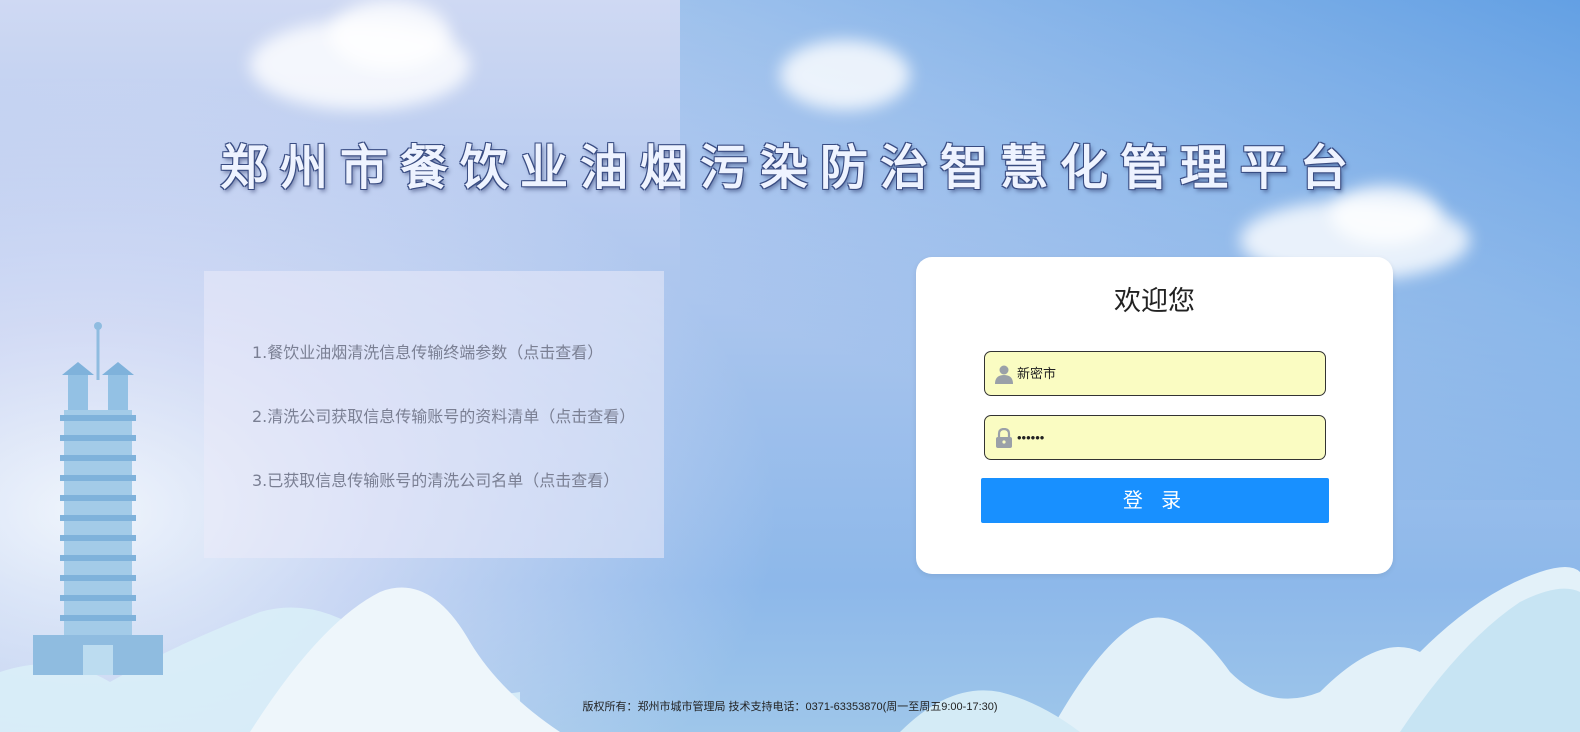 Image resolution: width=1580 pixels, height=732 pixels. I want to click on username-value: 新密市, so click(1037, 373).